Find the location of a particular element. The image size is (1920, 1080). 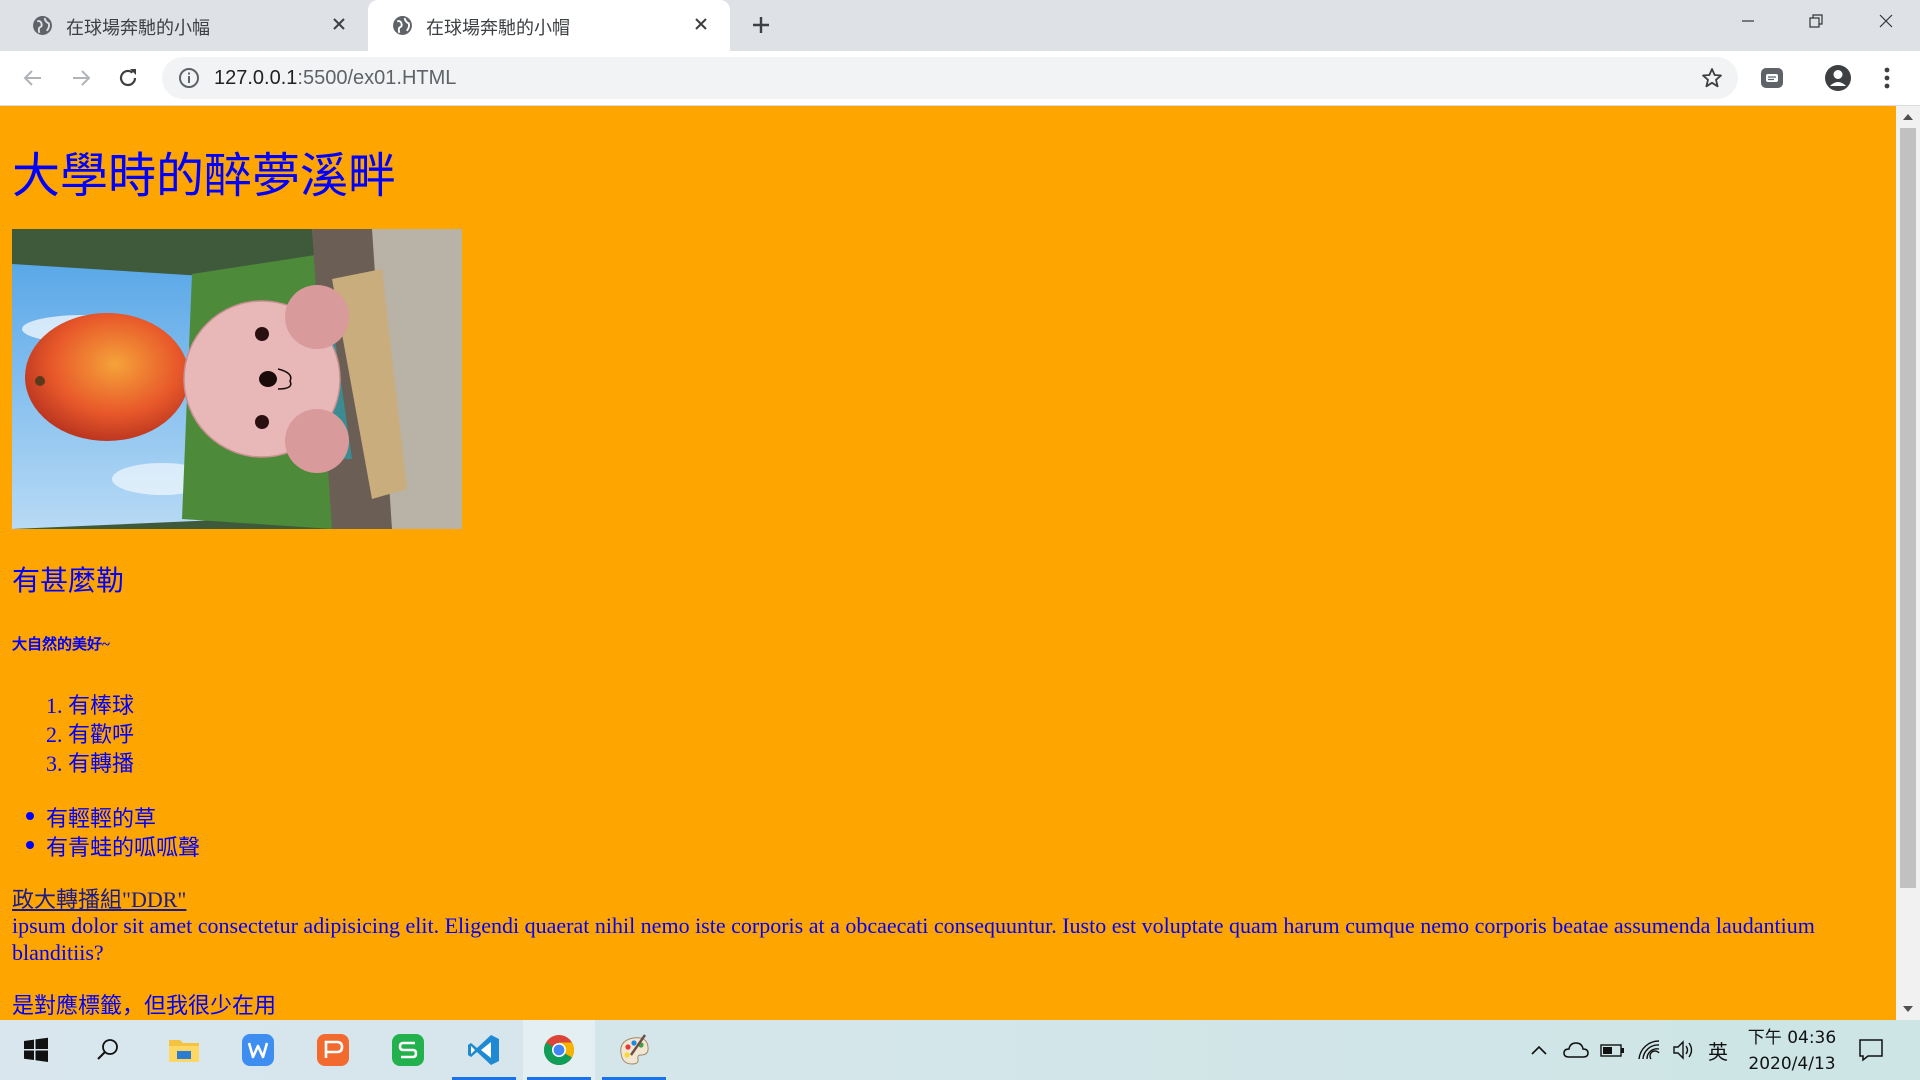

restore-icon is located at coordinates (1816, 21).